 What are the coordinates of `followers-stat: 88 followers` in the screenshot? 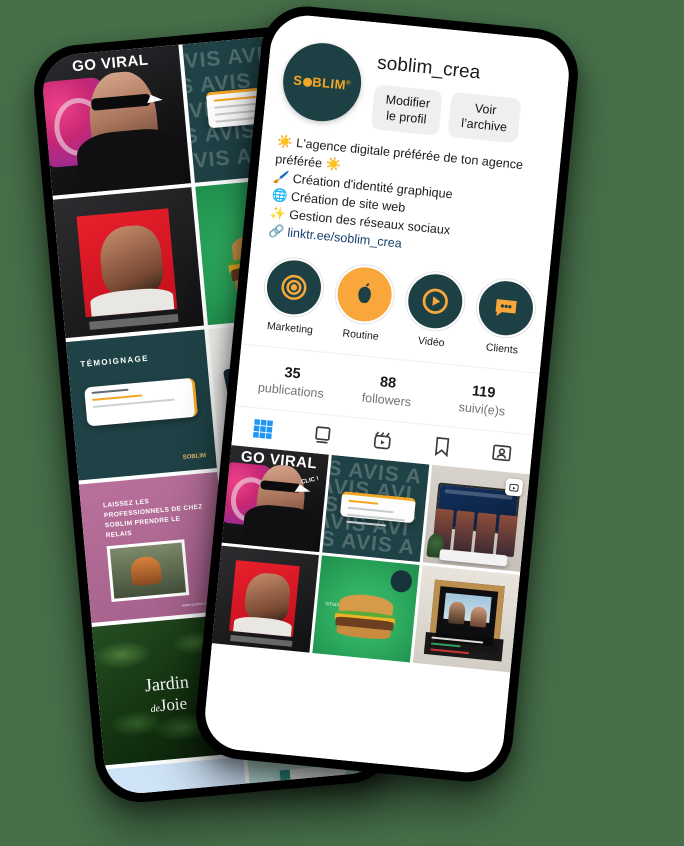 It's located at (387, 390).